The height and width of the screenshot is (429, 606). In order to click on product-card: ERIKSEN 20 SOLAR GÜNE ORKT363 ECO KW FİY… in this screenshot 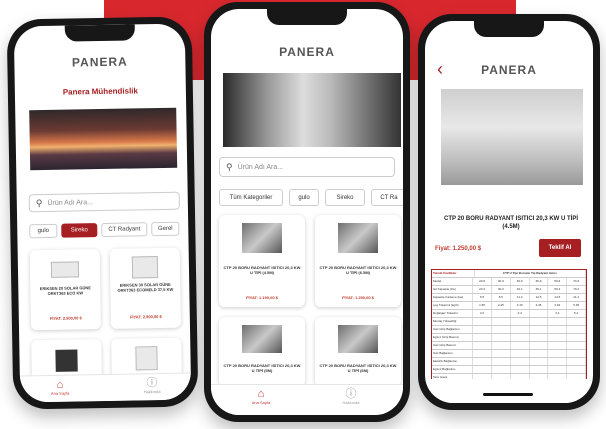, I will do `click(65, 290)`.